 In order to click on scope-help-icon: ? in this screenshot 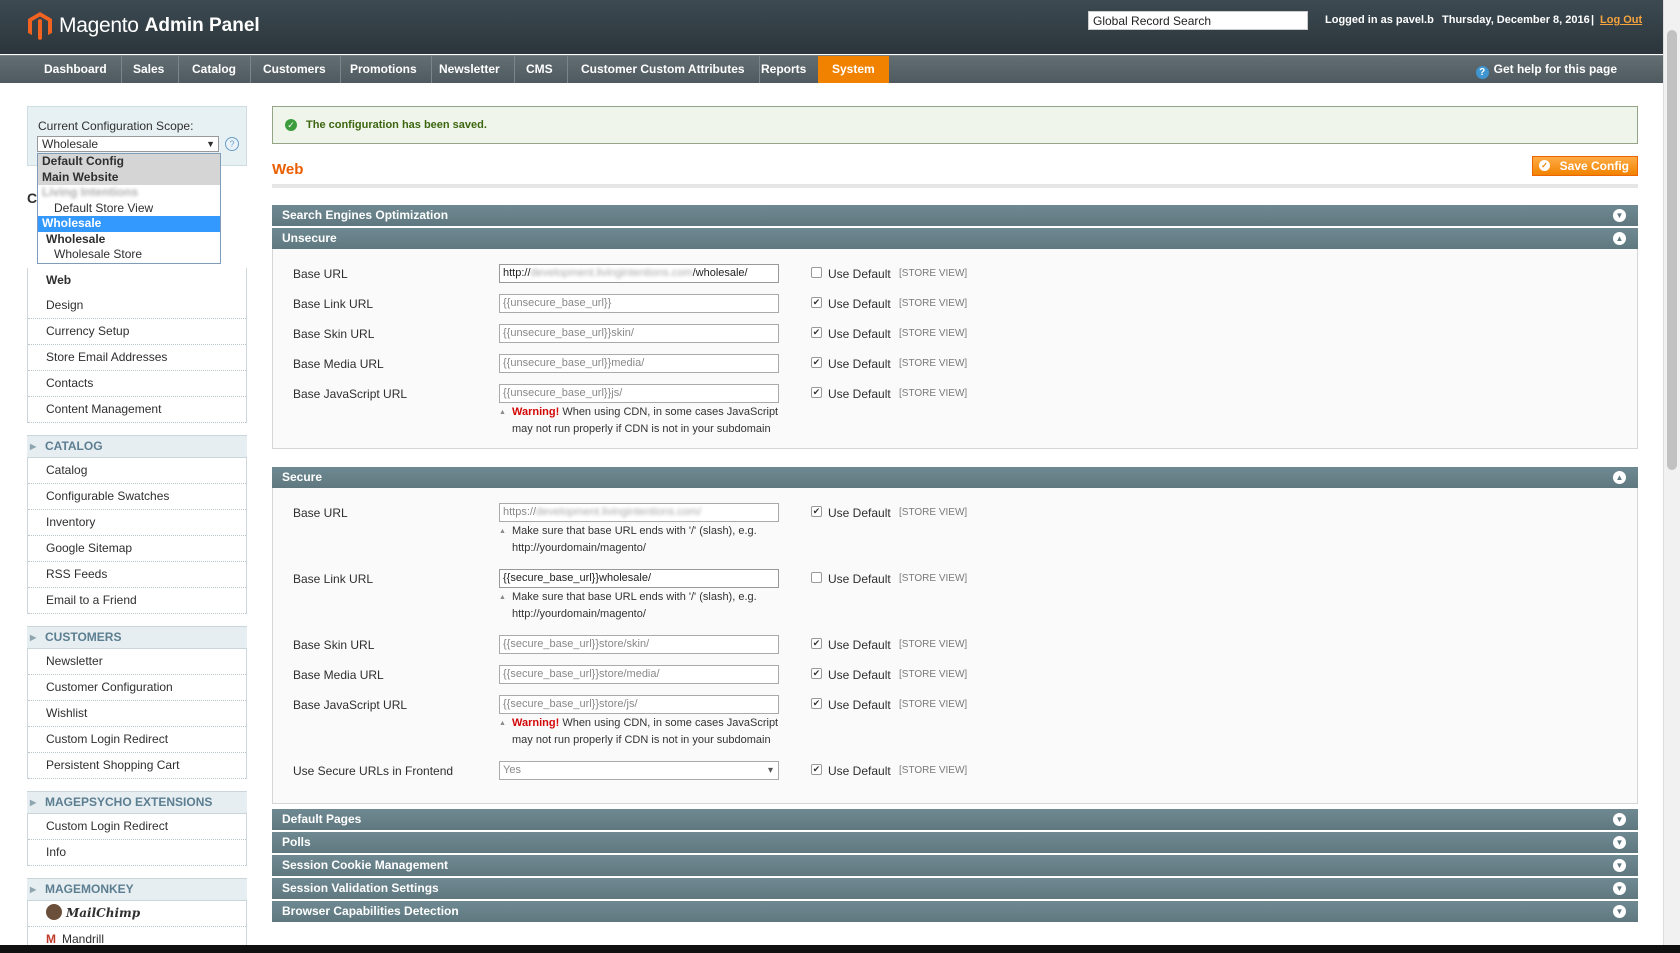, I will do `click(232, 144)`.